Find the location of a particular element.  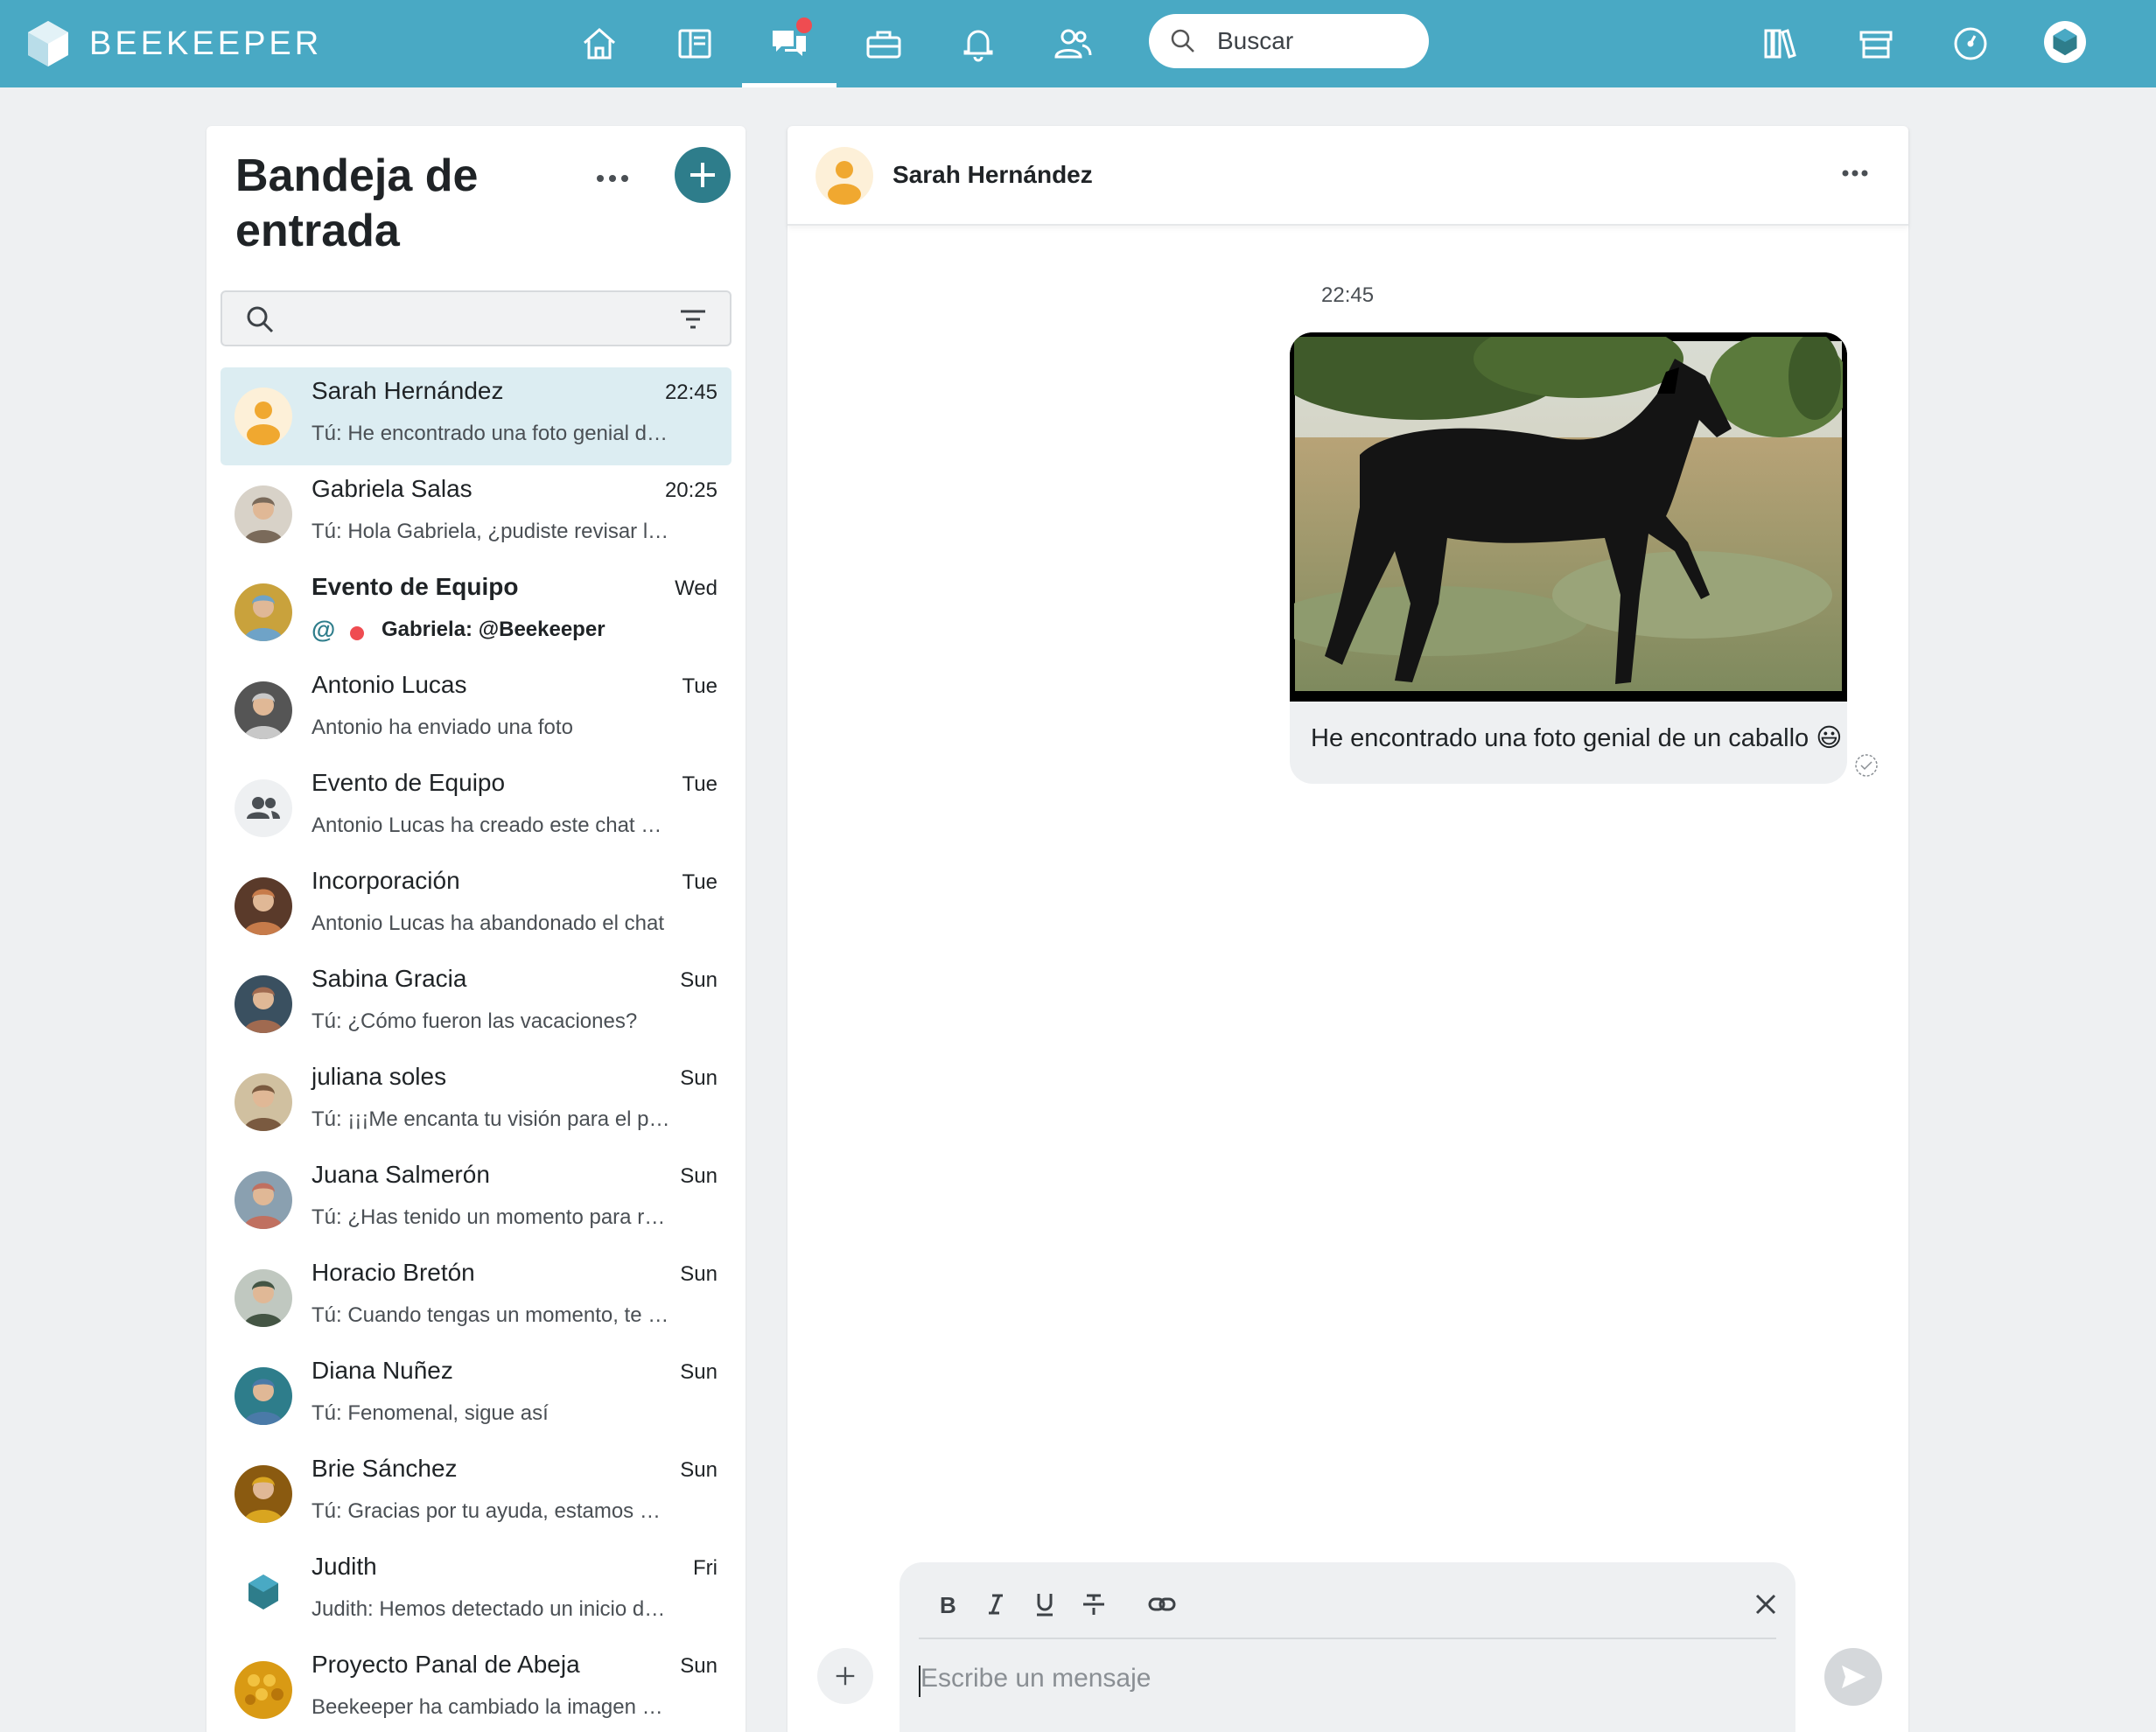

notifications-bell-icon is located at coordinates (978, 46).